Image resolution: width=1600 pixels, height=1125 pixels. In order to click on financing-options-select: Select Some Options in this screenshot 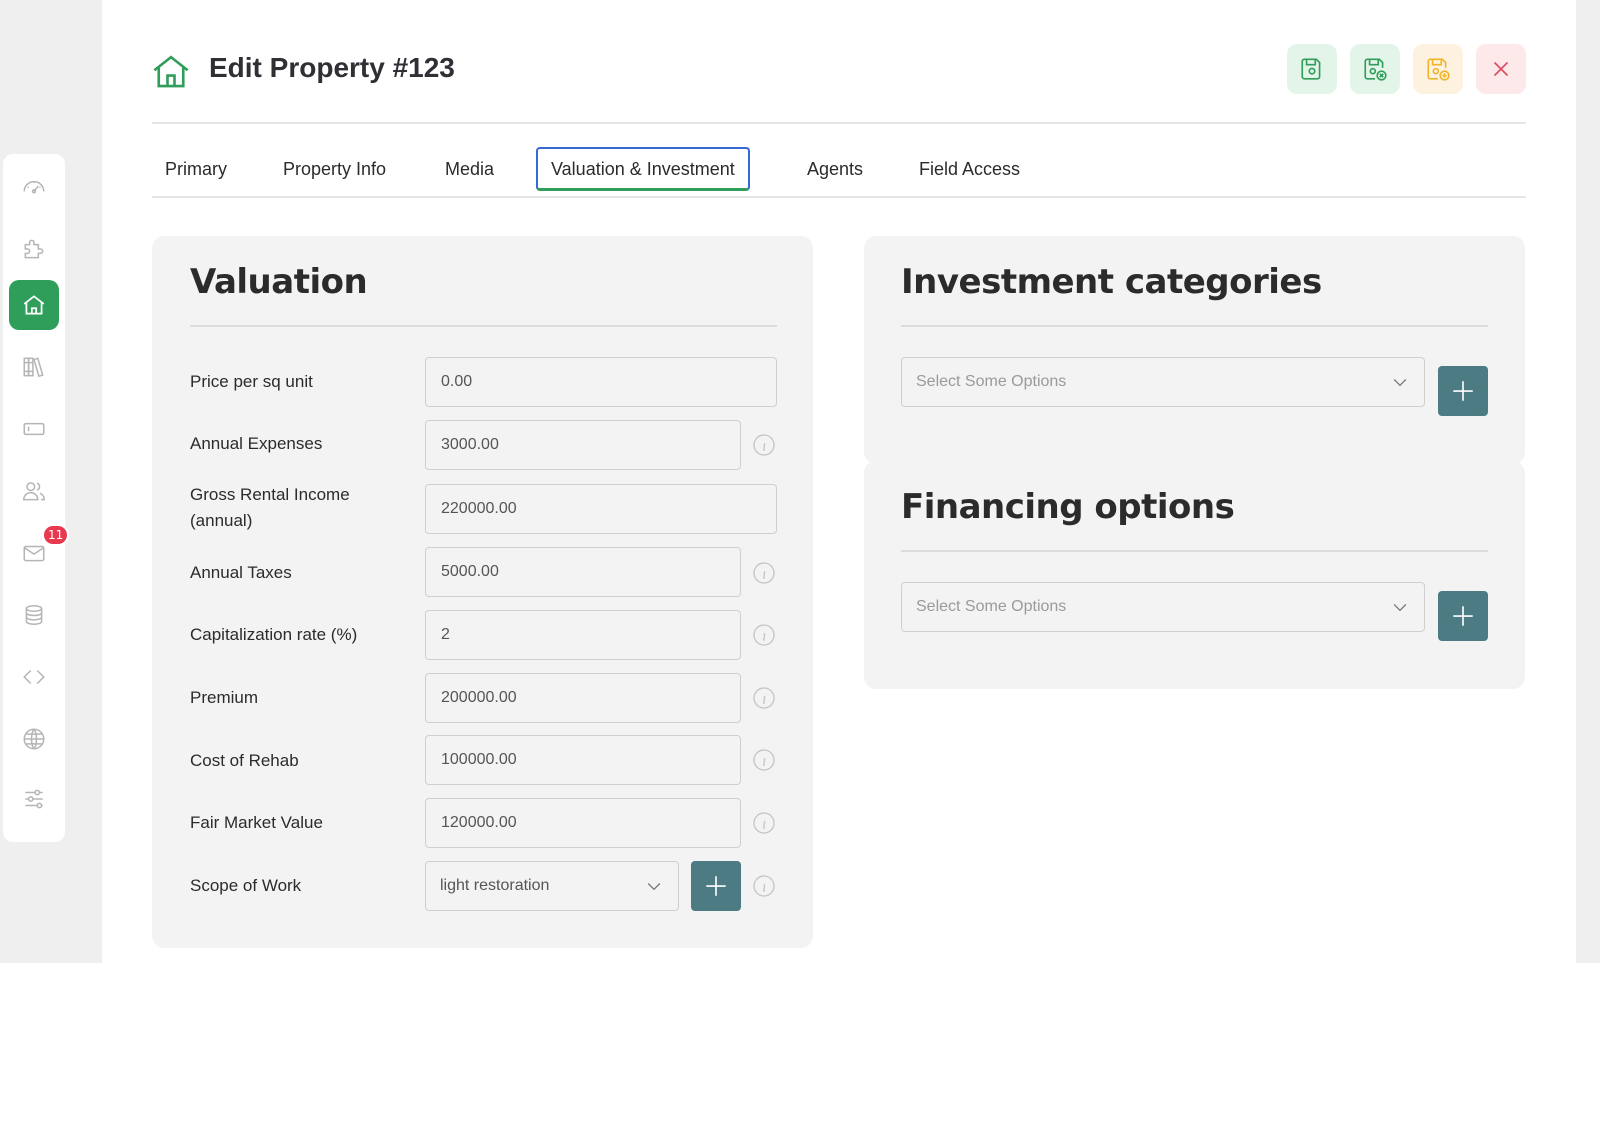, I will do `click(1163, 607)`.